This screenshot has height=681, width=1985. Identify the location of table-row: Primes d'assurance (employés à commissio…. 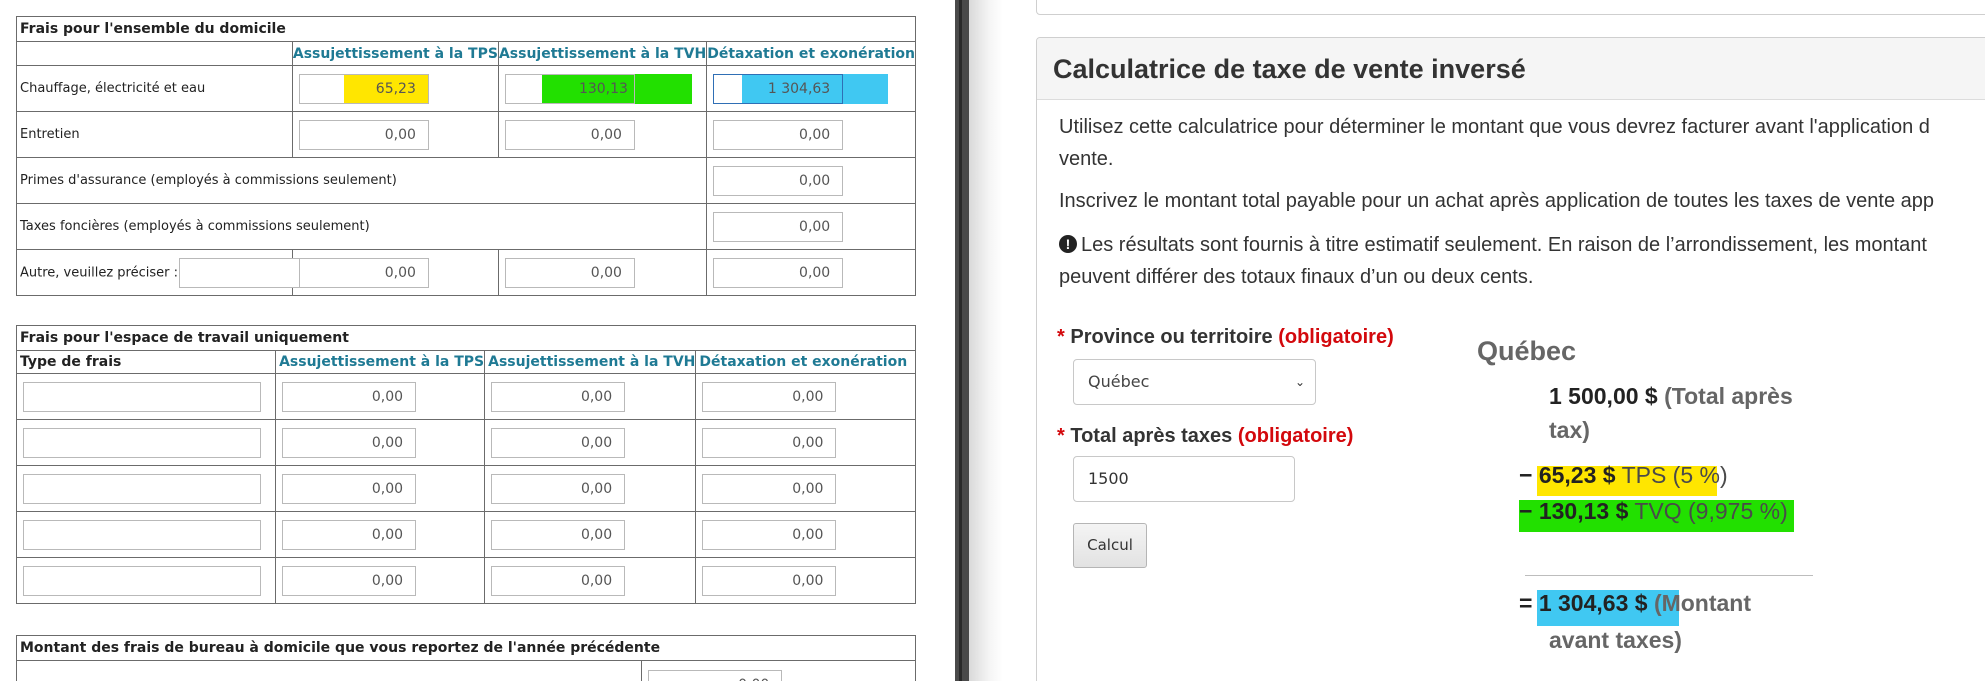
(465, 180).